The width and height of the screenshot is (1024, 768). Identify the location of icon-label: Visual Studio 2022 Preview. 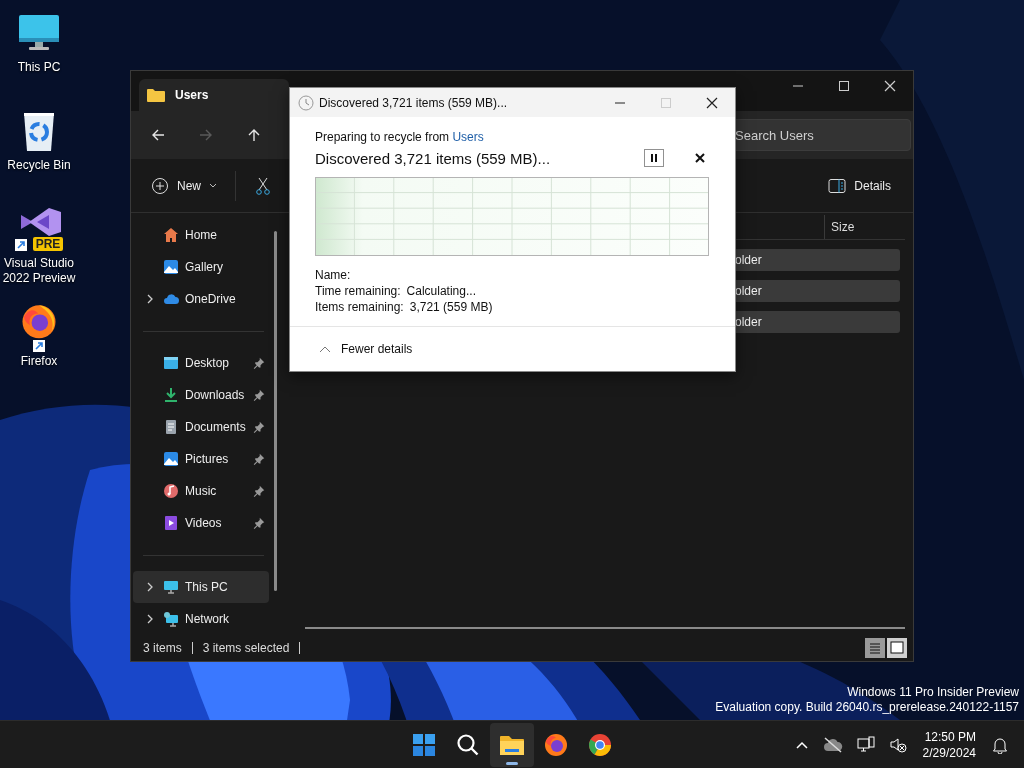
(39, 271).